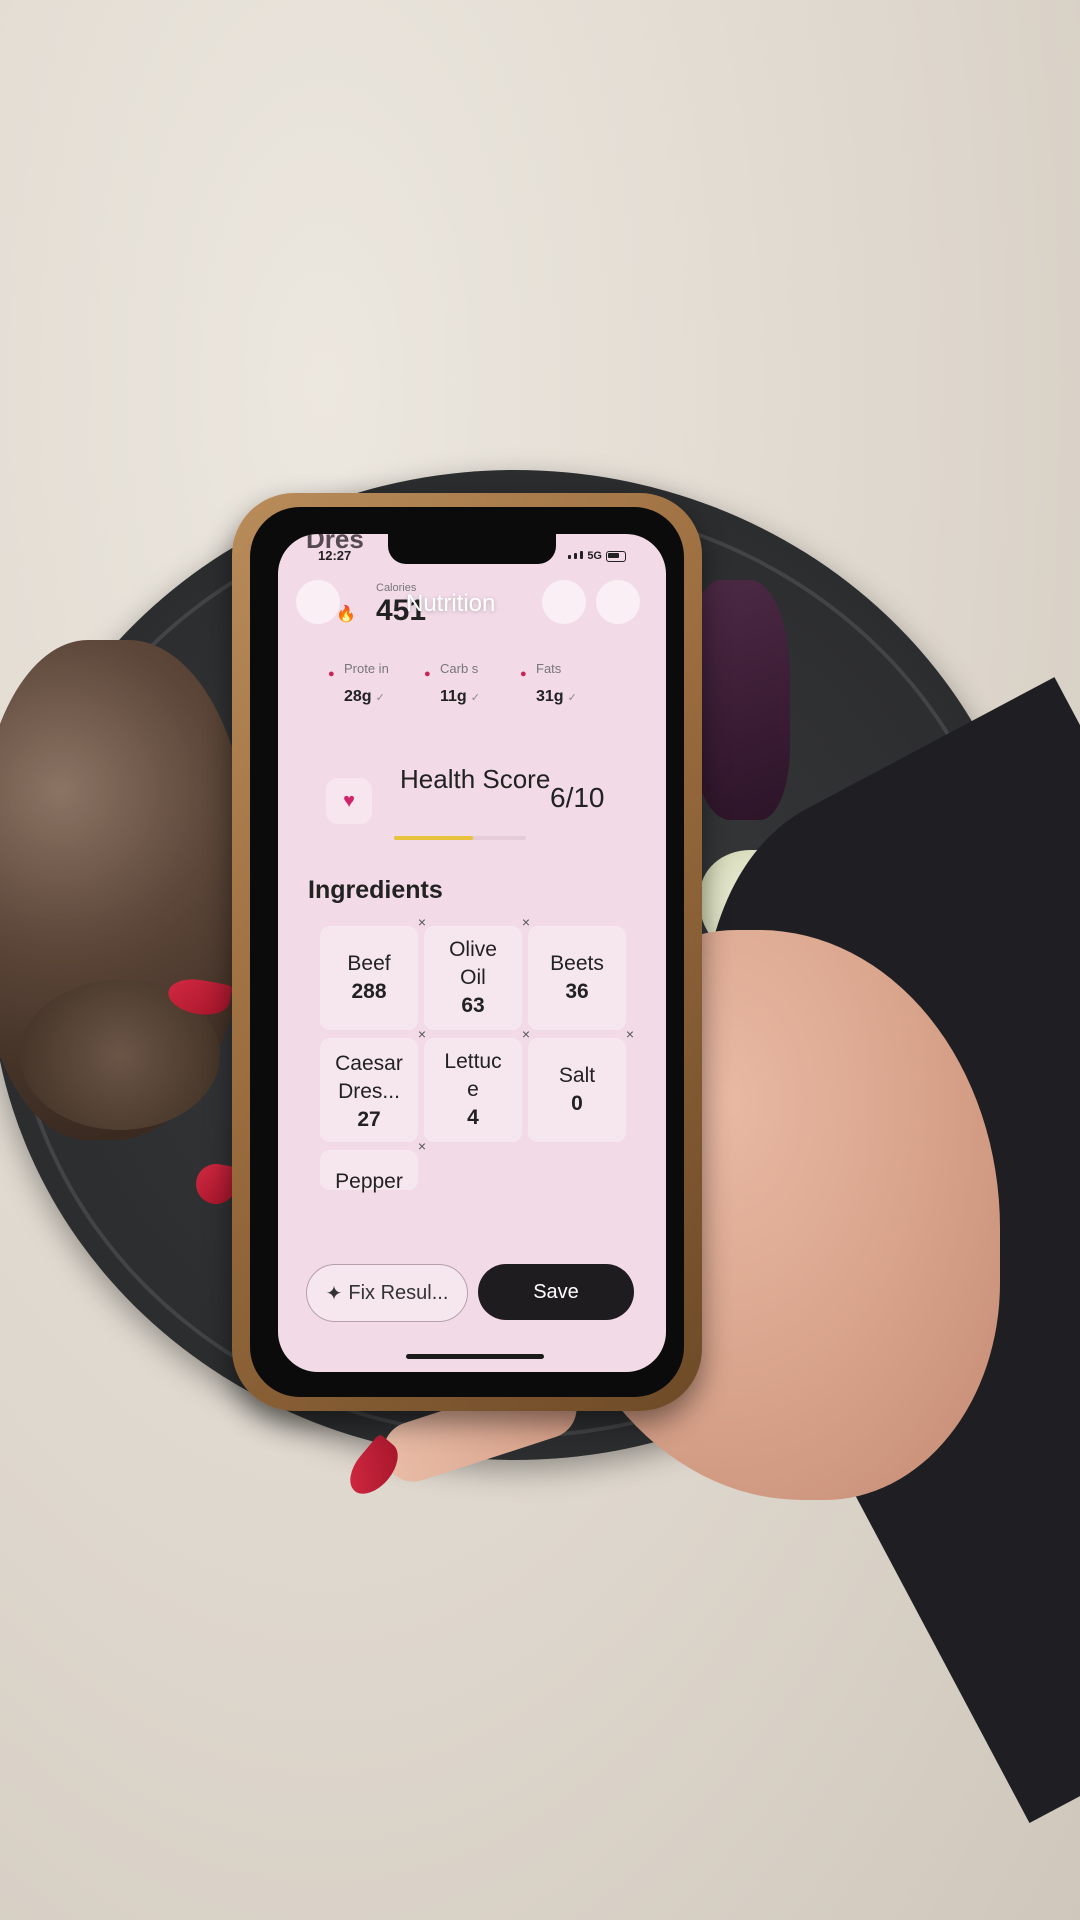 The height and width of the screenshot is (1920, 1080). What do you see at coordinates (616, 556) in the screenshot?
I see `battery-icon` at bounding box center [616, 556].